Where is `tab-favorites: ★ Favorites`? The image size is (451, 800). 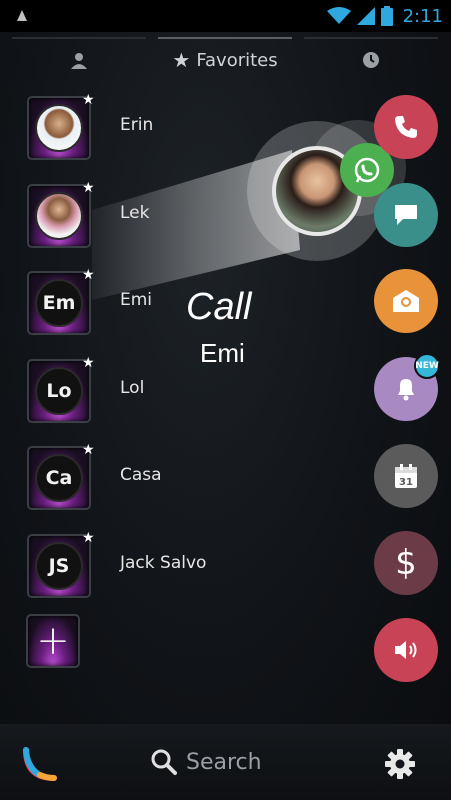
tab-favorites: ★ Favorites is located at coordinates (225, 60).